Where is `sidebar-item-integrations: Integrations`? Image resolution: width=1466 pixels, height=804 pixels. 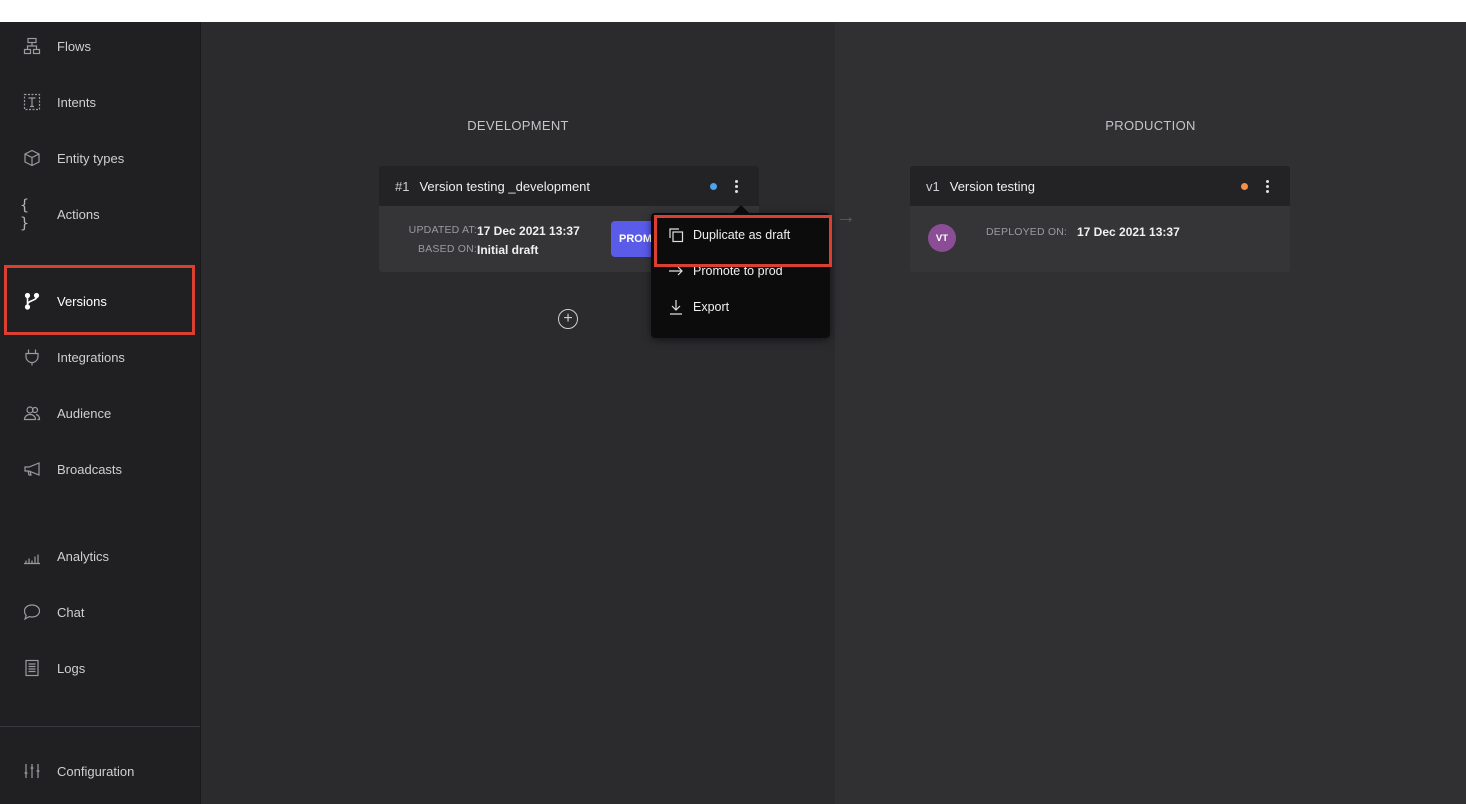
sidebar-item-integrations: Integrations is located at coordinates (100, 357).